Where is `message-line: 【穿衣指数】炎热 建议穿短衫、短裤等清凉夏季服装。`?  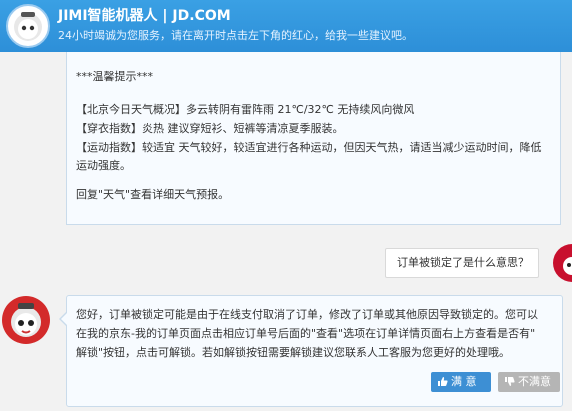
message-line: 【穿衣指数】炎热 建议穿短衫、短裤等清凉夏季服装。 is located at coordinates (210, 128).